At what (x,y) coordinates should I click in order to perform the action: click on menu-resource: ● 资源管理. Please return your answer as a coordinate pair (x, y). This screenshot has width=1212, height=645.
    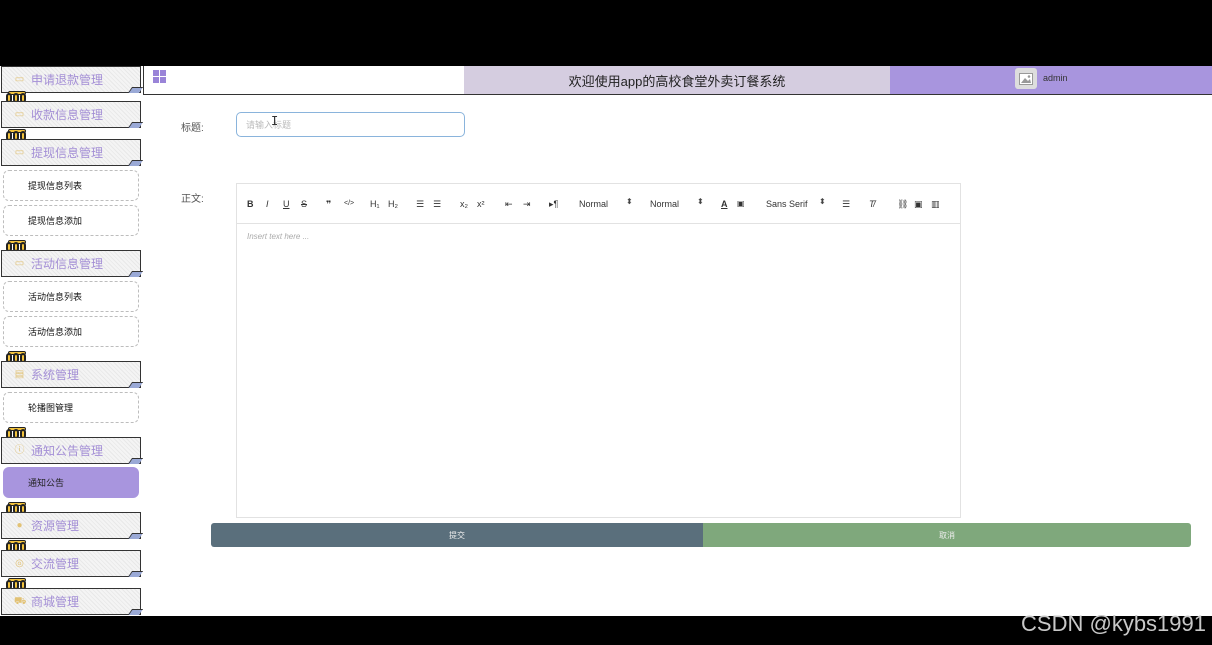
    Looking at the image, I should click on (71, 525).